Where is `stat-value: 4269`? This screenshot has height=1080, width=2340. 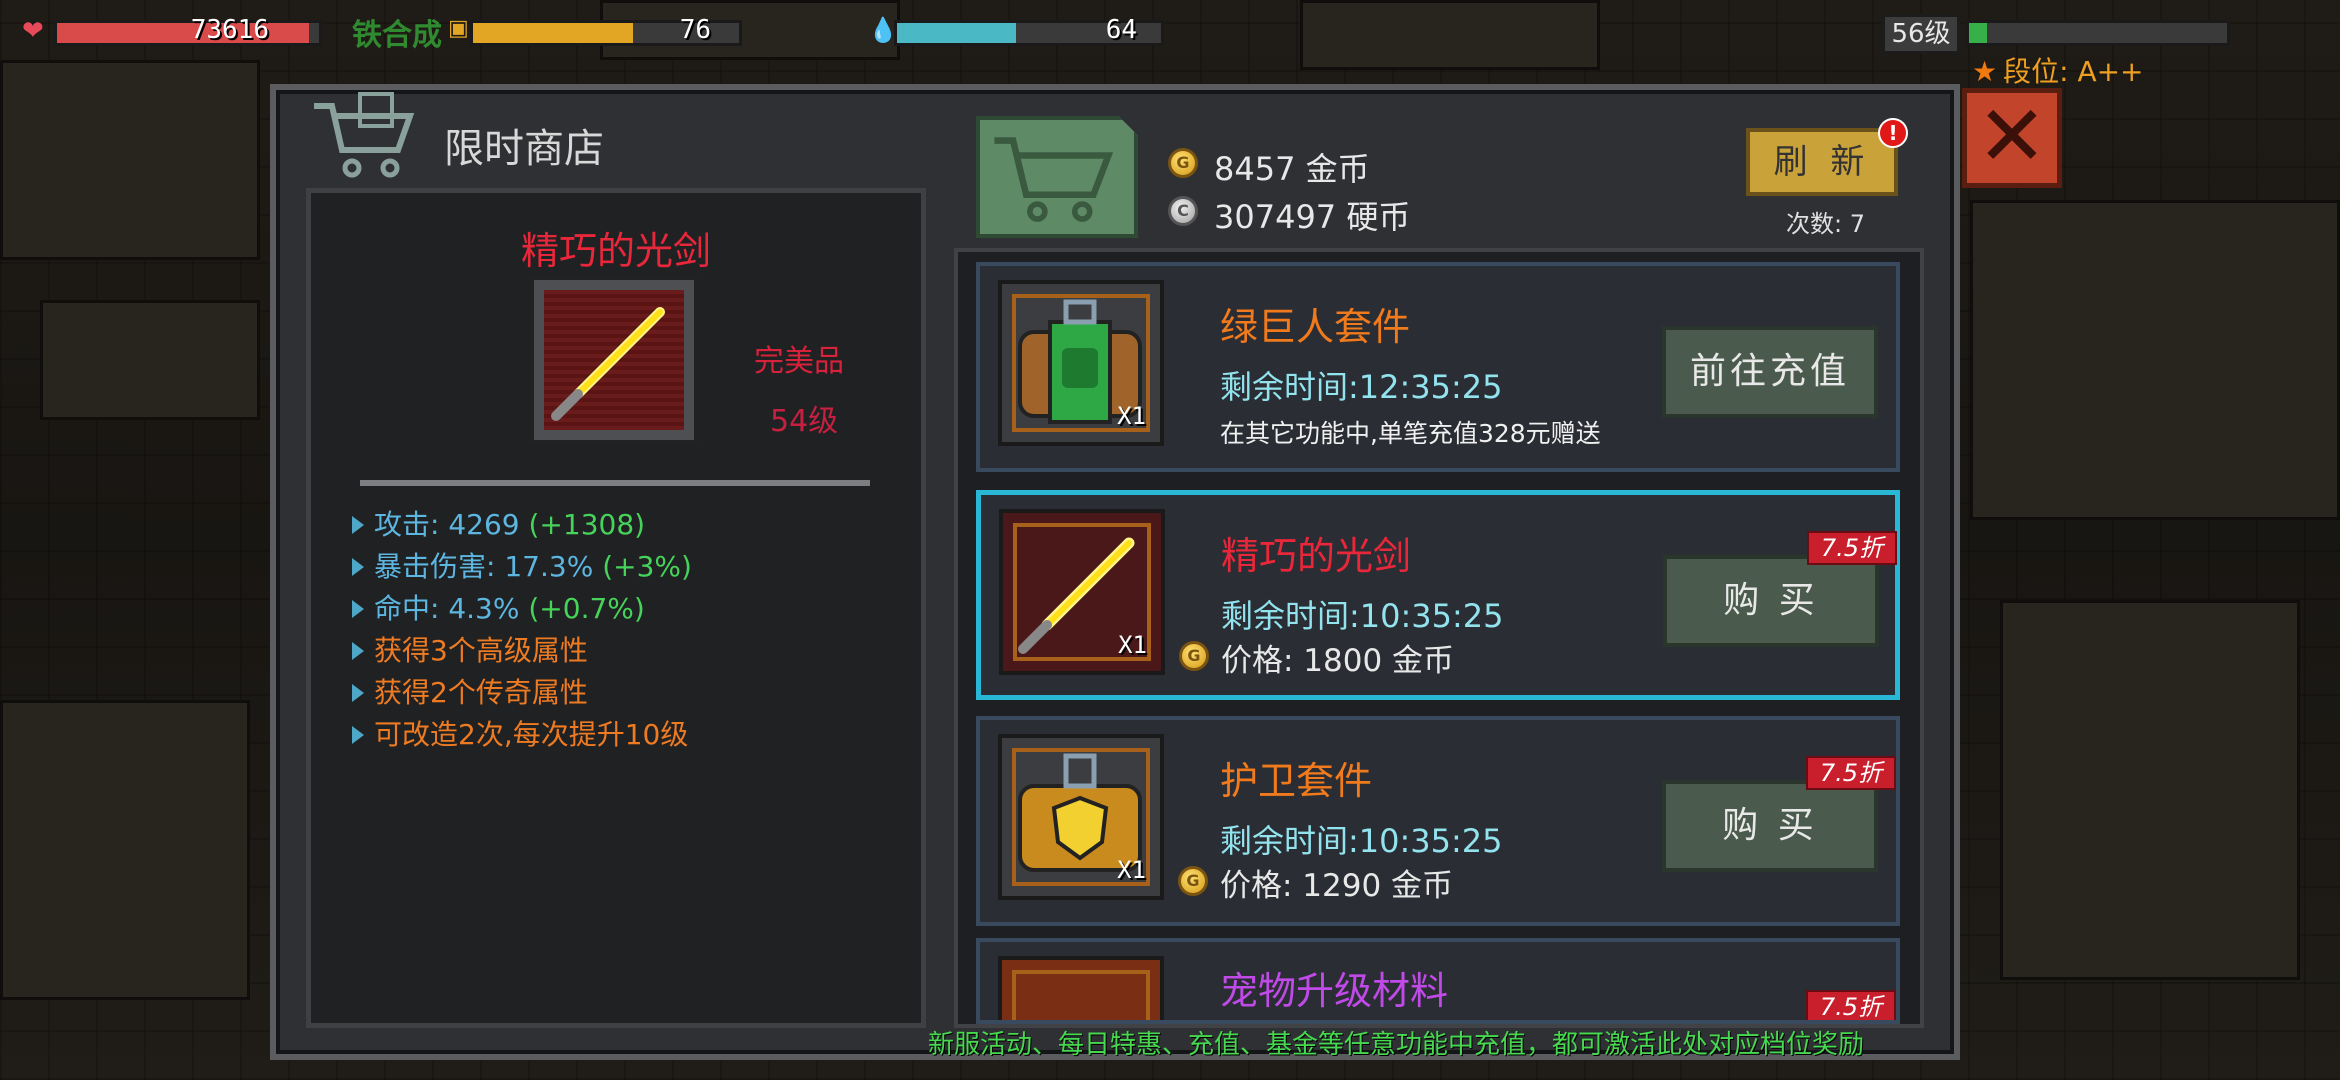
stat-value: 4269 is located at coordinates (484, 524).